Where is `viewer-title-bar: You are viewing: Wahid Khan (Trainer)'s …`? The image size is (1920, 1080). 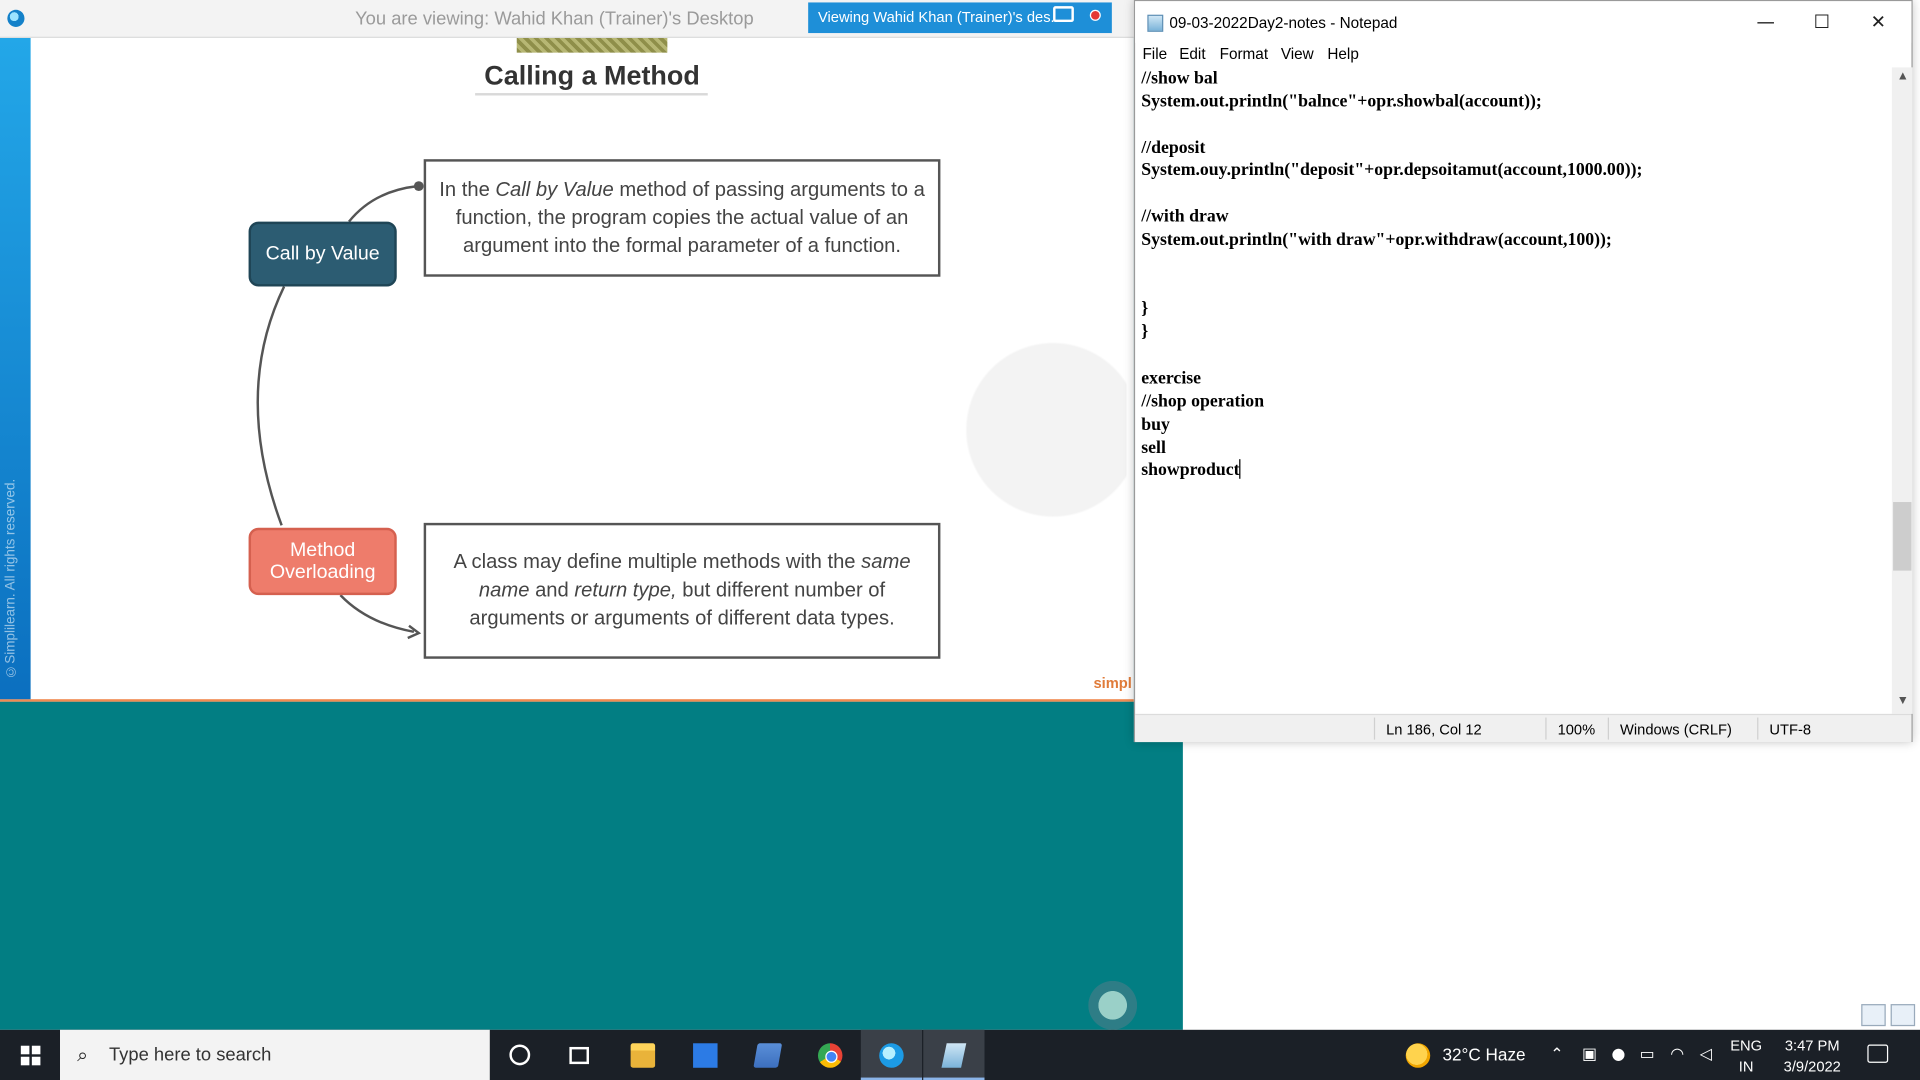 viewer-title-bar: You are viewing: Wahid Khan (Trainer)'s … is located at coordinates (591, 19).